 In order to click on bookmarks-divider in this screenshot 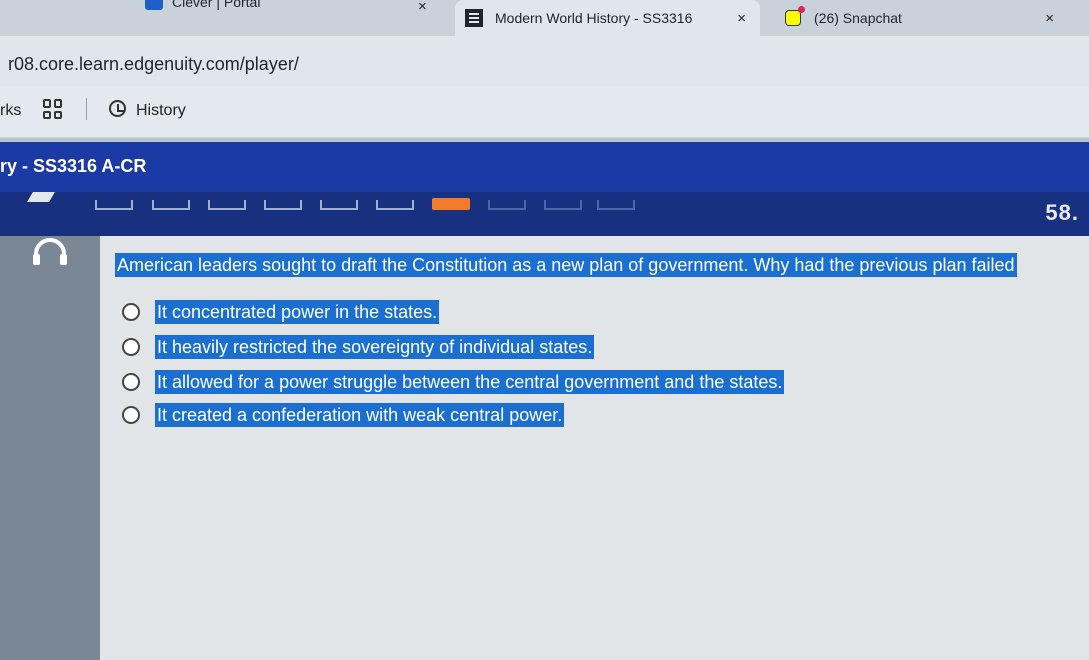, I will do `click(86, 109)`.